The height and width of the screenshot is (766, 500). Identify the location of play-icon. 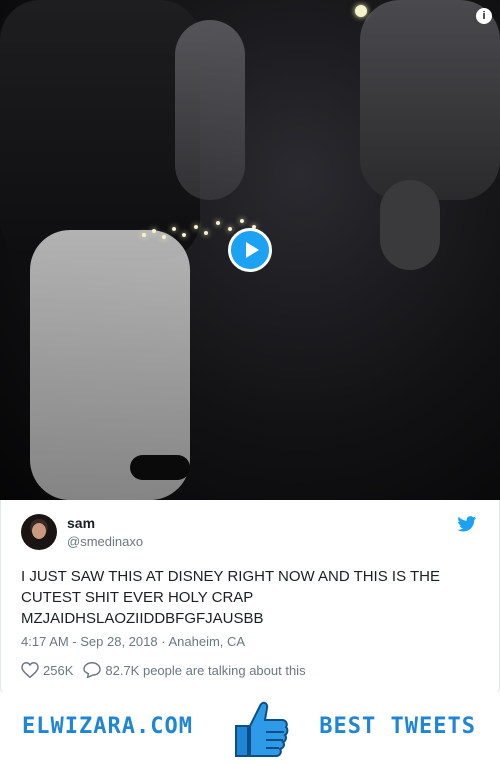
(252, 250).